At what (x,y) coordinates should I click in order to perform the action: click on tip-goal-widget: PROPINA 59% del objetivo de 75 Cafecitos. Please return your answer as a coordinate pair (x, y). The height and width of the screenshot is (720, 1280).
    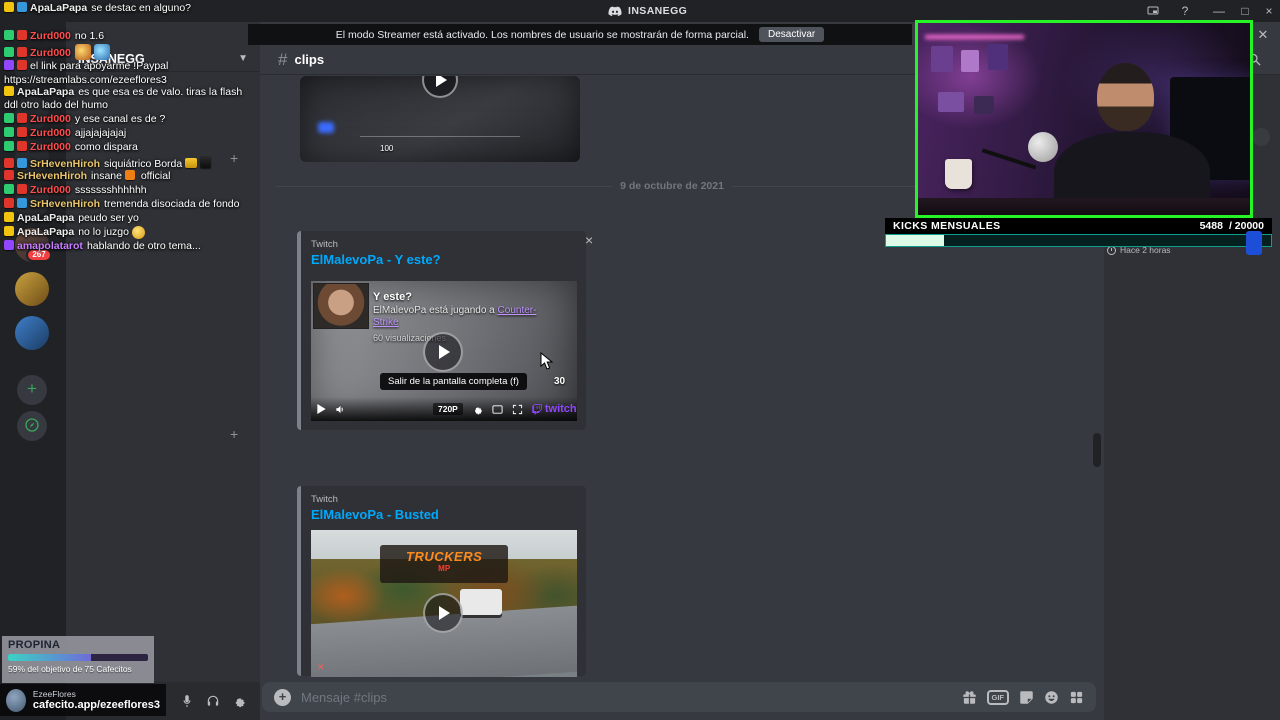
    Looking at the image, I should click on (78, 659).